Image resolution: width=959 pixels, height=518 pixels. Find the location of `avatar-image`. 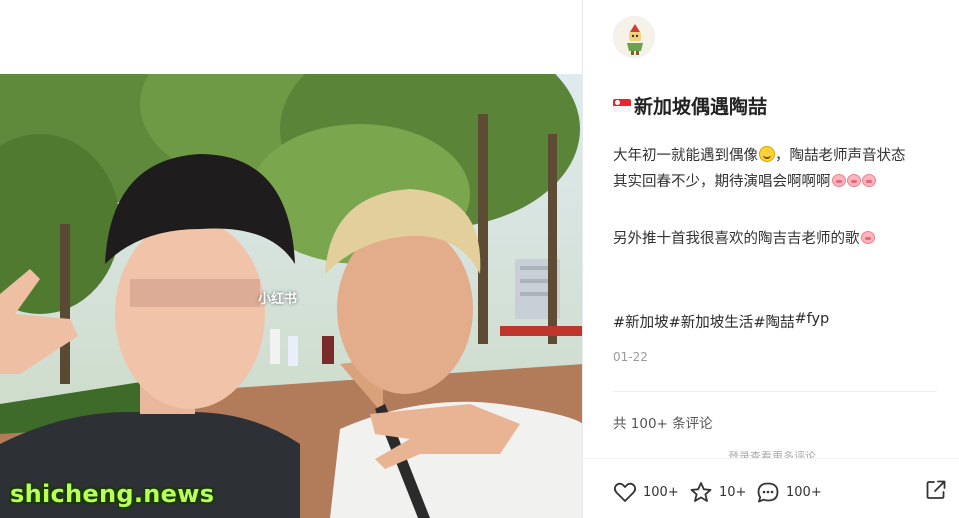

avatar-image is located at coordinates (634, 37).